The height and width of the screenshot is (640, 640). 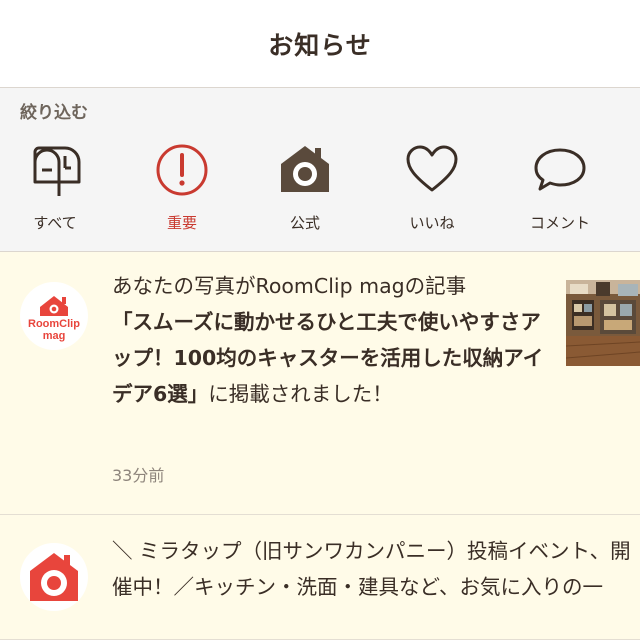 I want to click on roomclip-mag-avatar: RoomClip mag, so click(x=54, y=316).